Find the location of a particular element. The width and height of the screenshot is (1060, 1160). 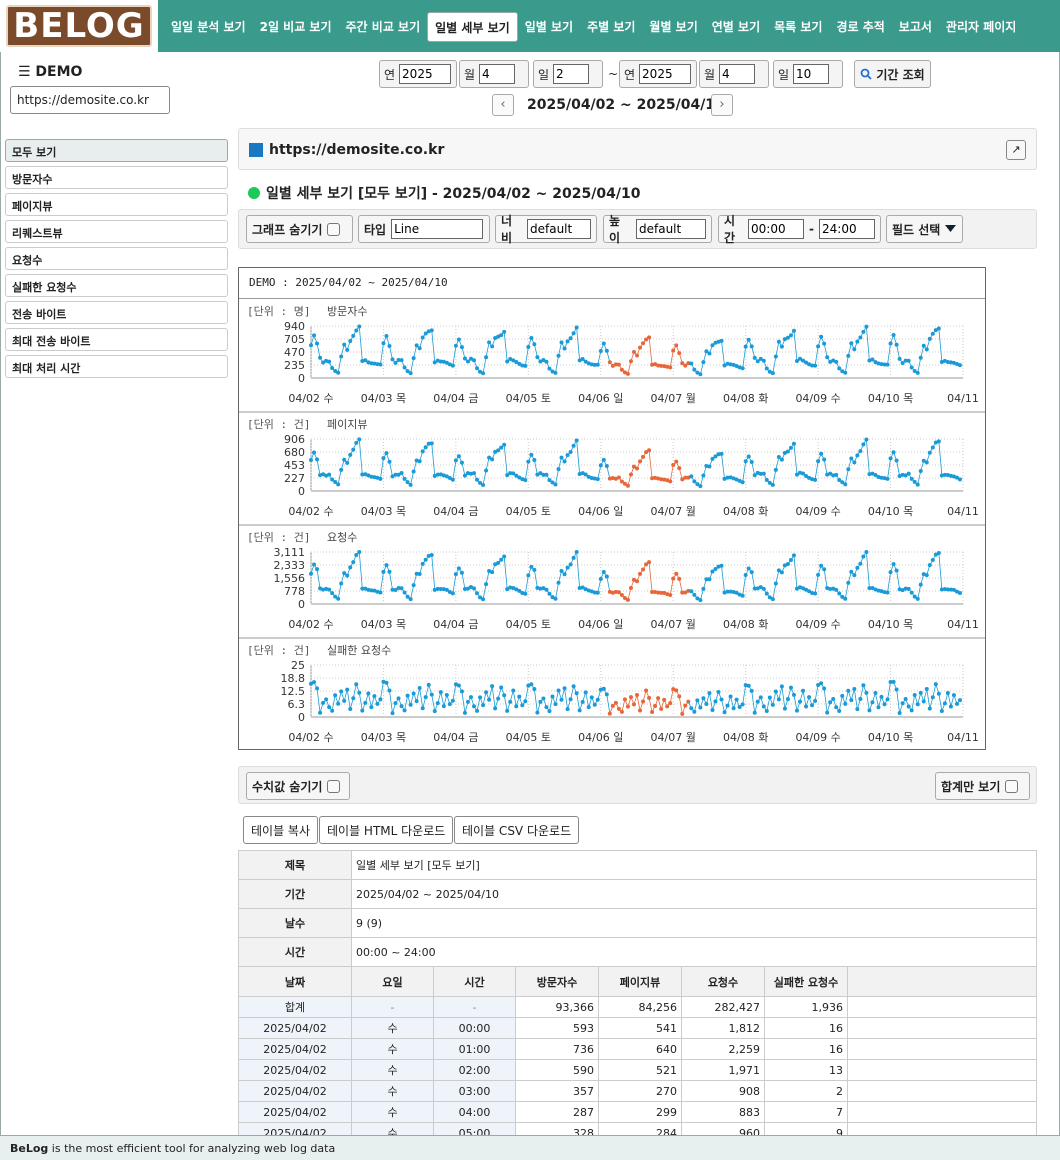

column-header: 실패한 요청수 is located at coordinates (806, 981).